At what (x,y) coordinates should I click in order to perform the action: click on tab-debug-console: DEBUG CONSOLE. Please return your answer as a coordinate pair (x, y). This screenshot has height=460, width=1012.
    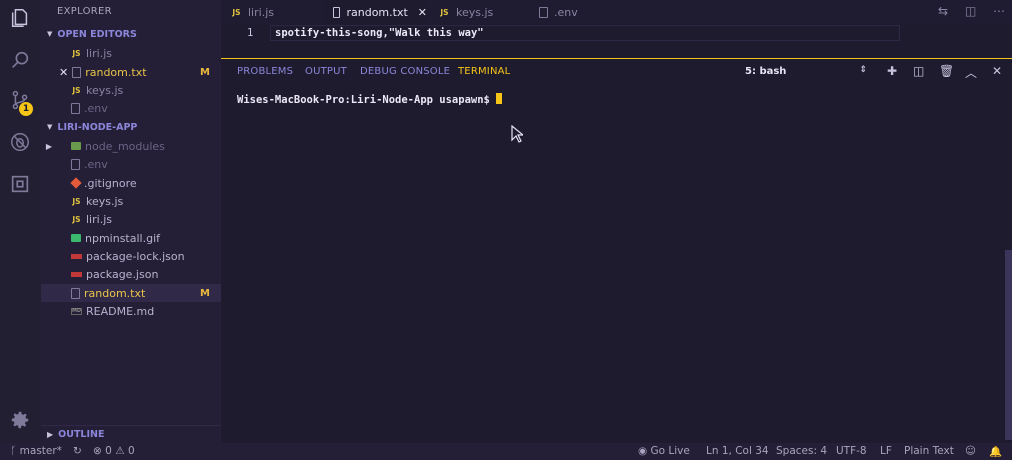
    Looking at the image, I should click on (405, 71).